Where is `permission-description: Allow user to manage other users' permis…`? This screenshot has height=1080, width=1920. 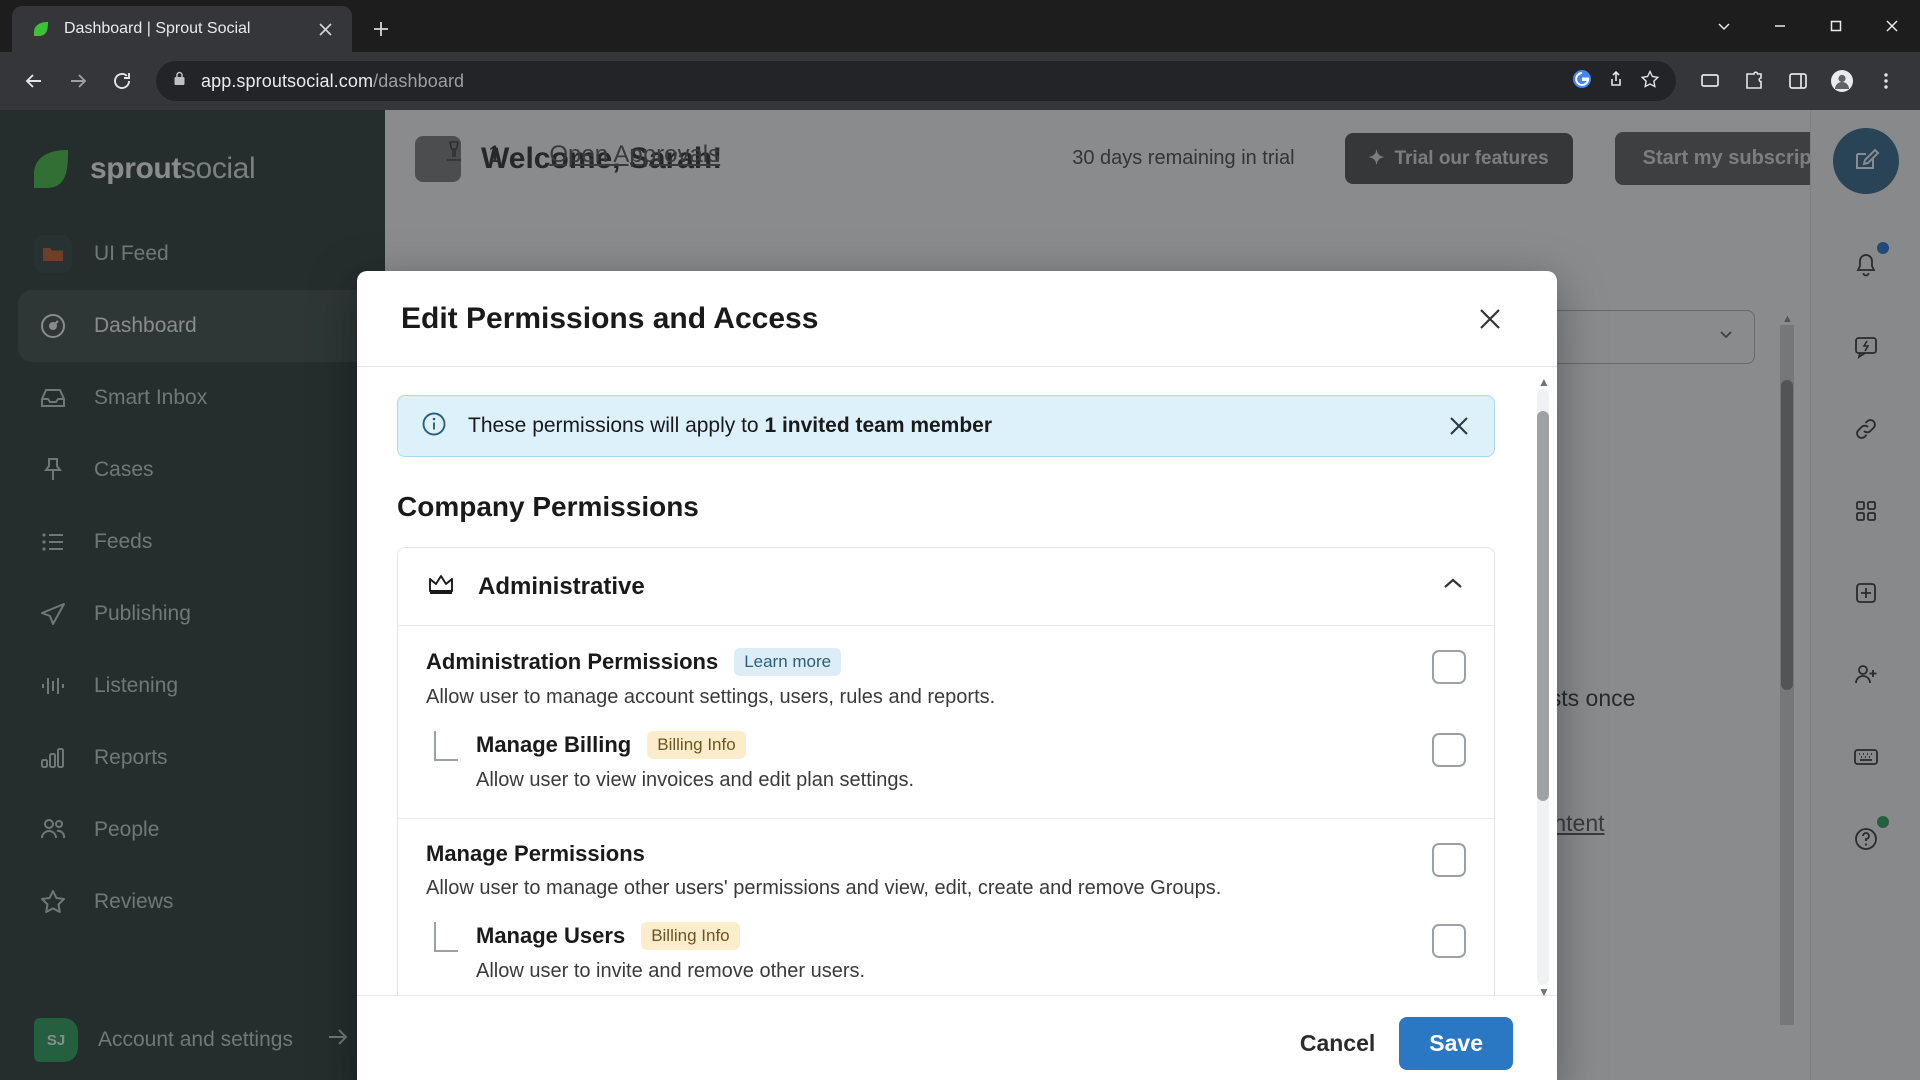
permission-description: Allow user to manage other users' permis… is located at coordinates (824, 888).